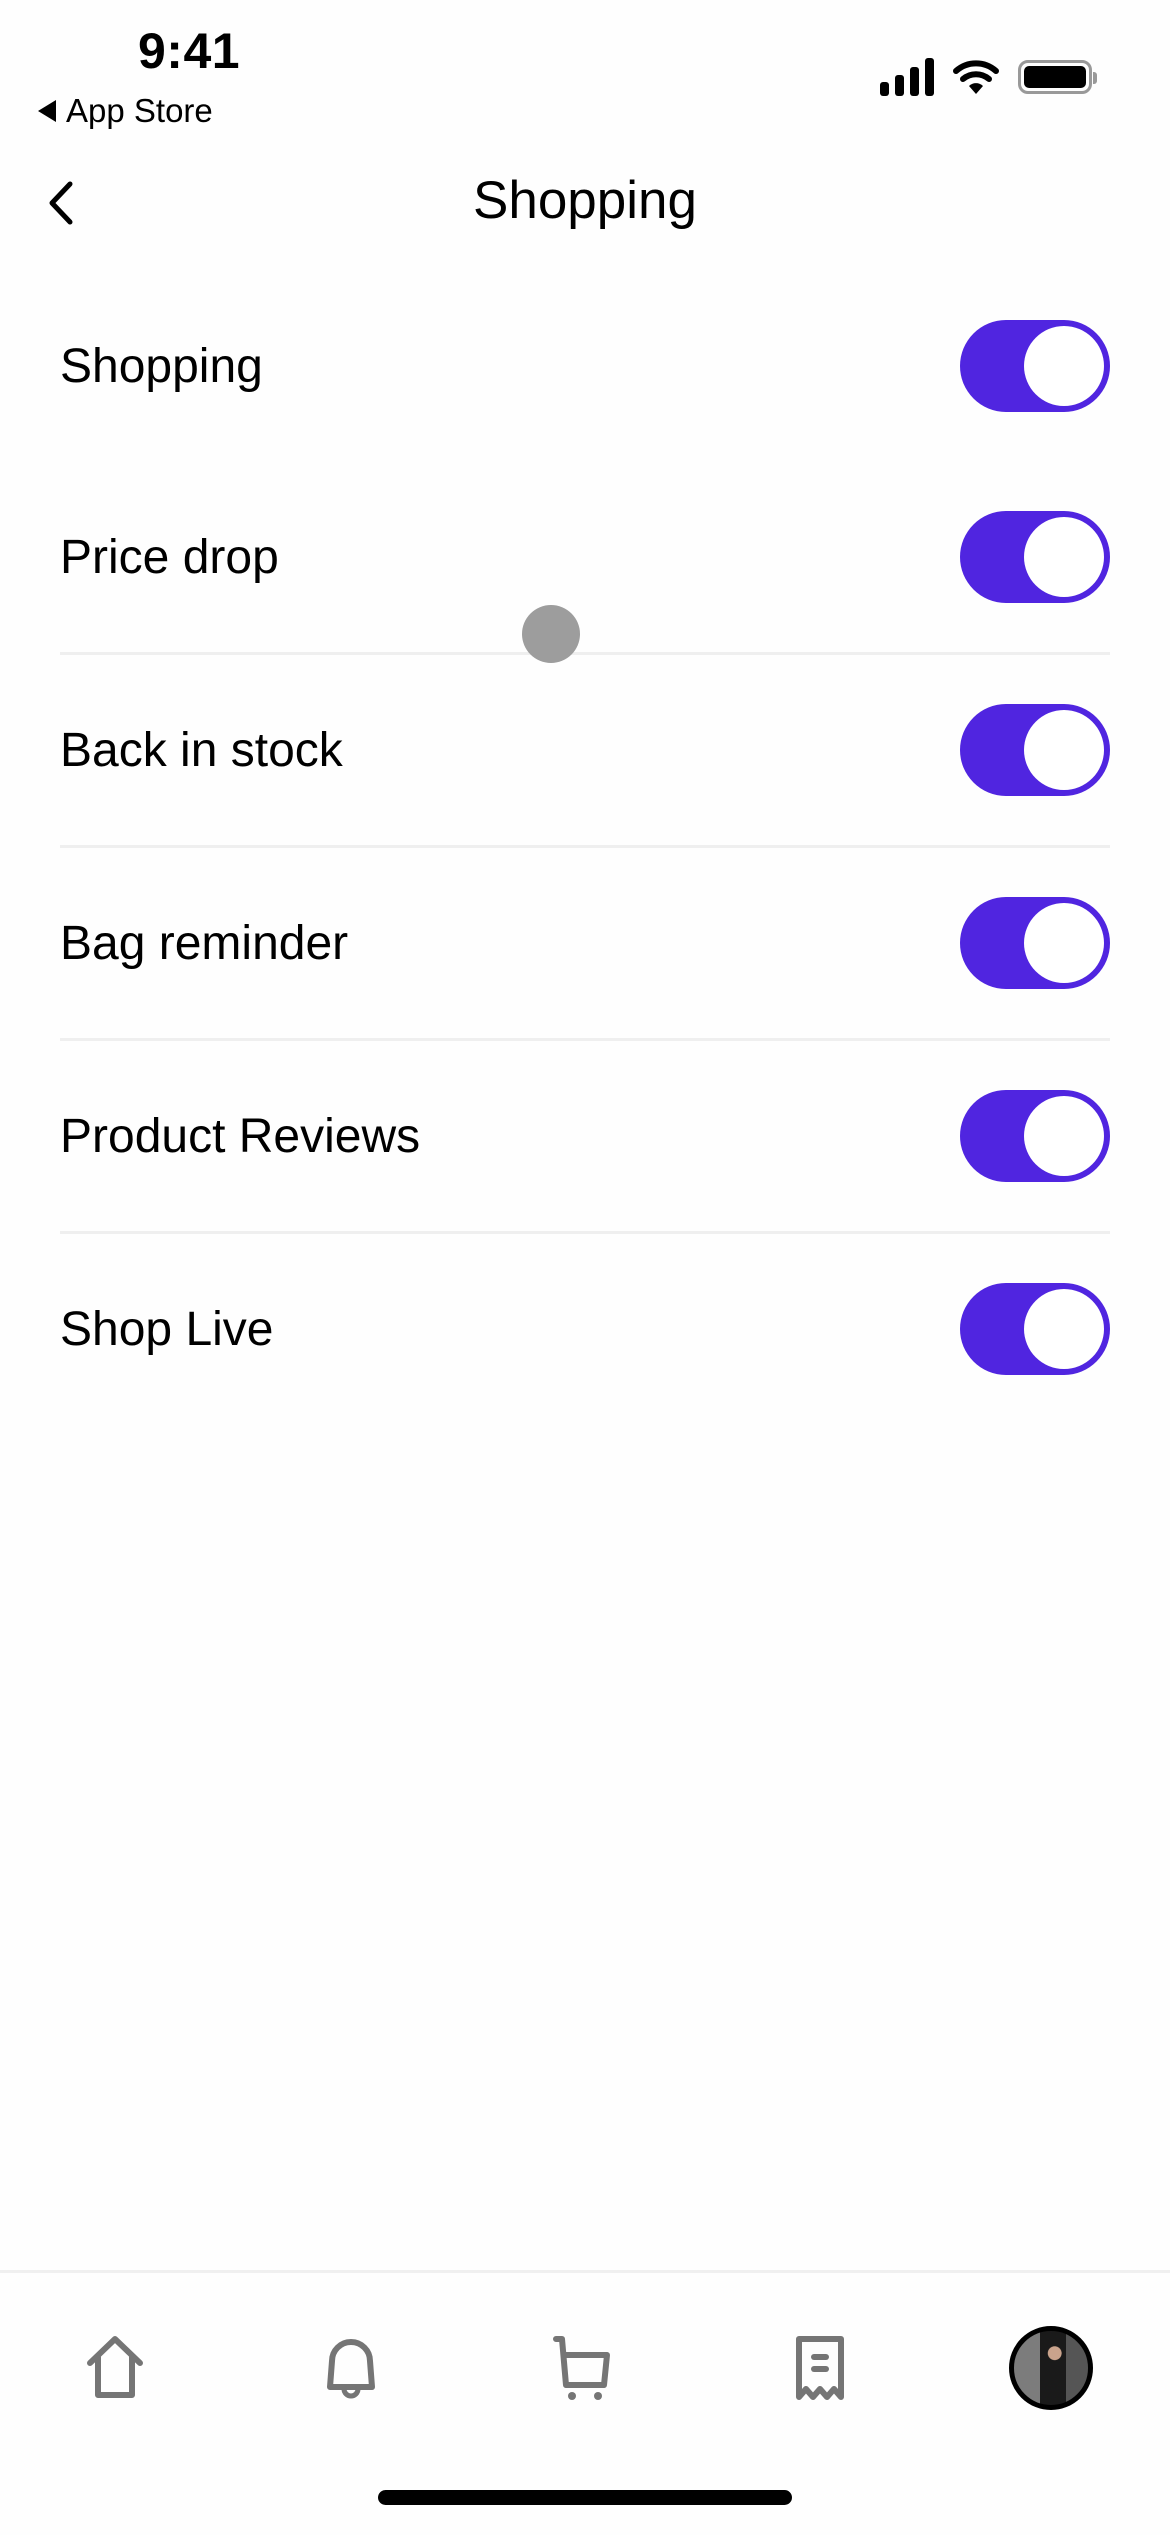 This screenshot has height=2535, width=1170. I want to click on shop-live-toggle, so click(1035, 1329).